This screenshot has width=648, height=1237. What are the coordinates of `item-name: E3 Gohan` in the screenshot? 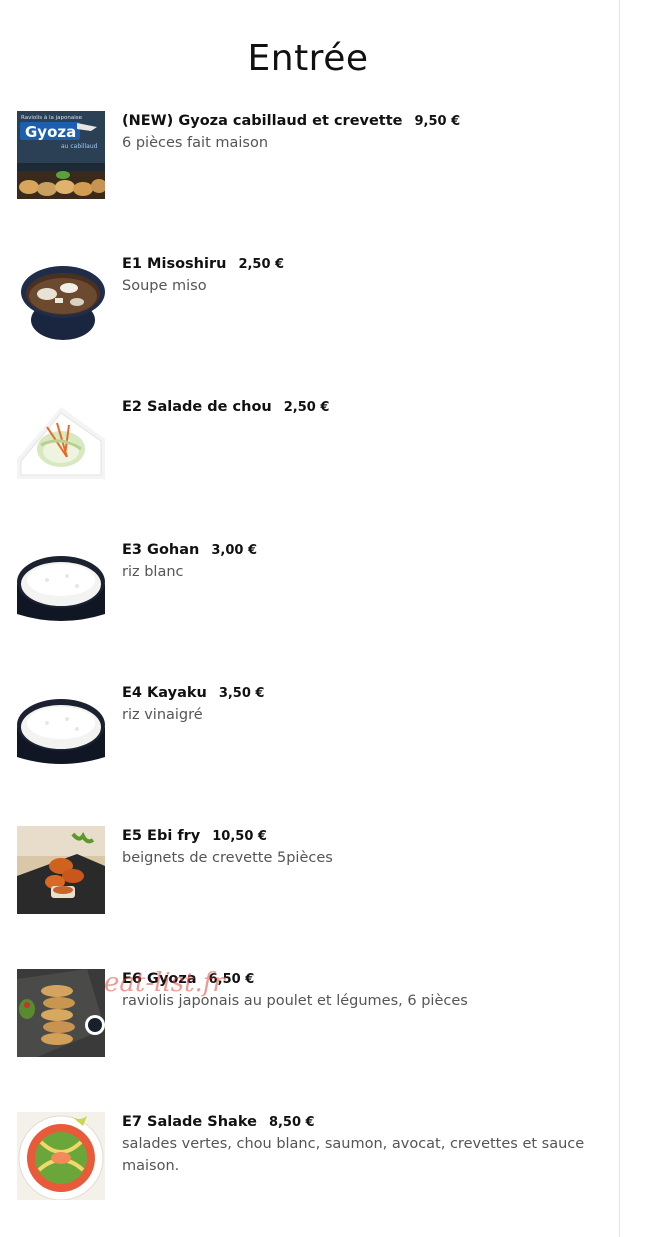 It's located at (161, 550).